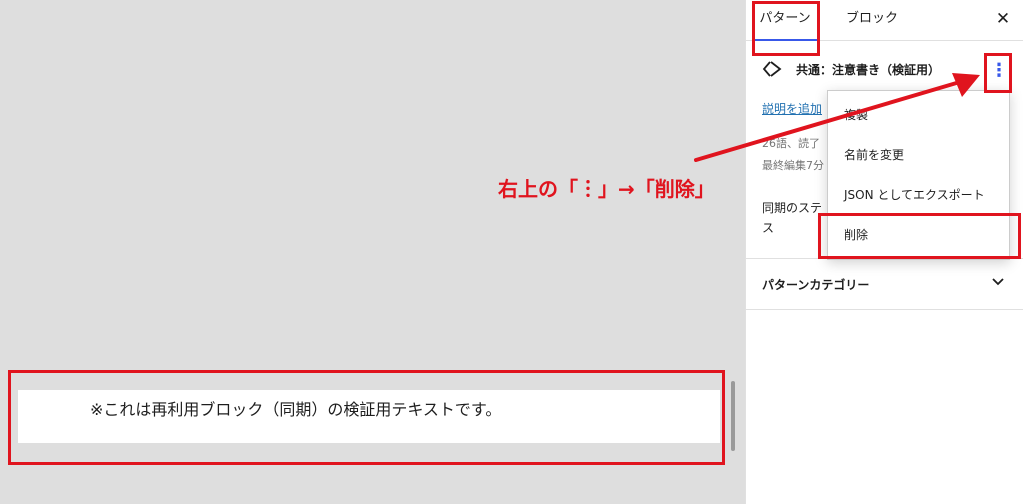 The width and height of the screenshot is (1023, 504). What do you see at coordinates (918, 235) in the screenshot?
I see `menu-item-delete: 削除` at bounding box center [918, 235].